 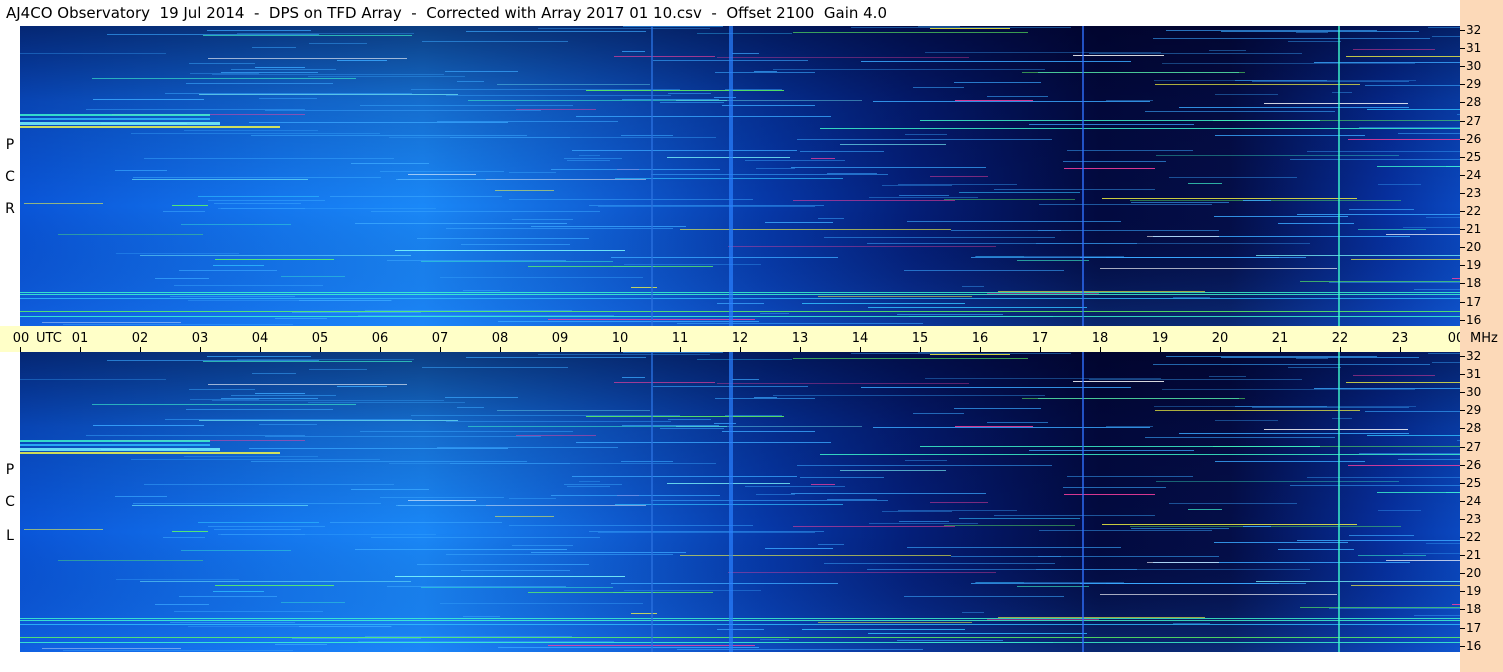 What do you see at coordinates (1220, 338) in the screenshot?
I see `time-tick-label: 20` at bounding box center [1220, 338].